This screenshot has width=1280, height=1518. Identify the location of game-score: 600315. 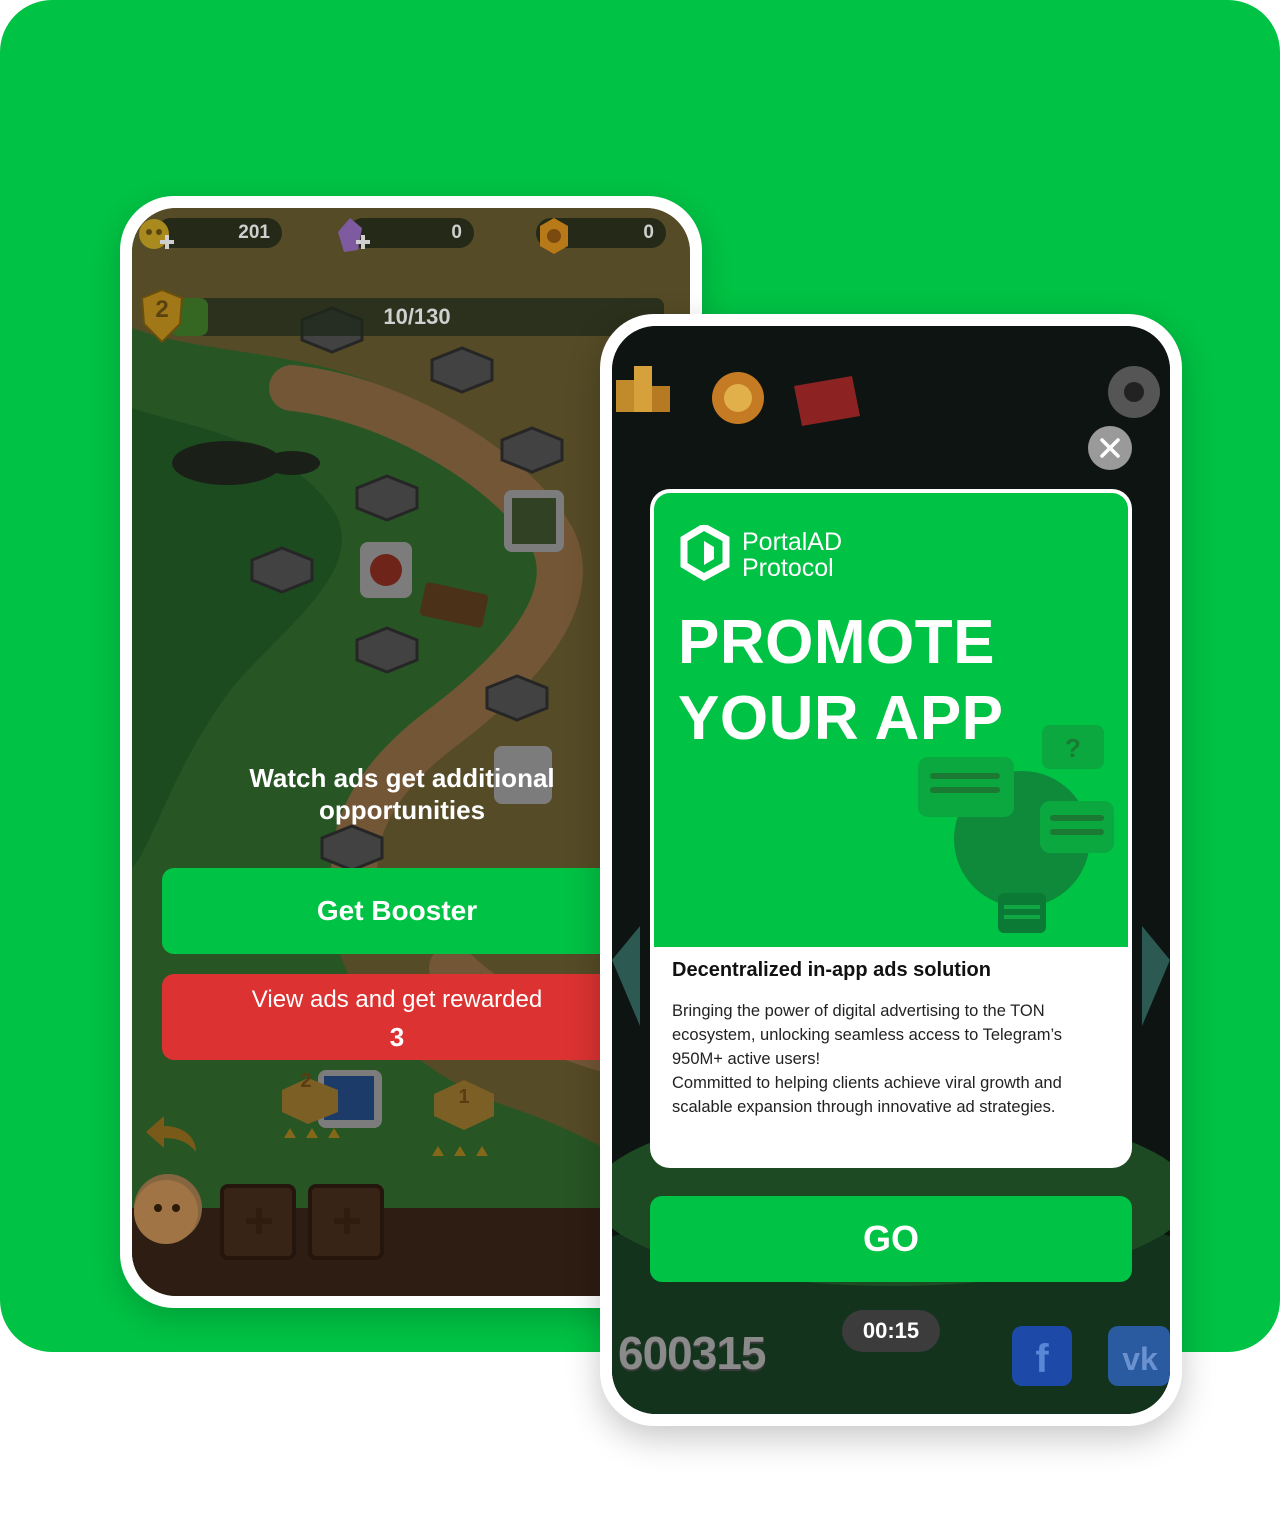
(692, 1353).